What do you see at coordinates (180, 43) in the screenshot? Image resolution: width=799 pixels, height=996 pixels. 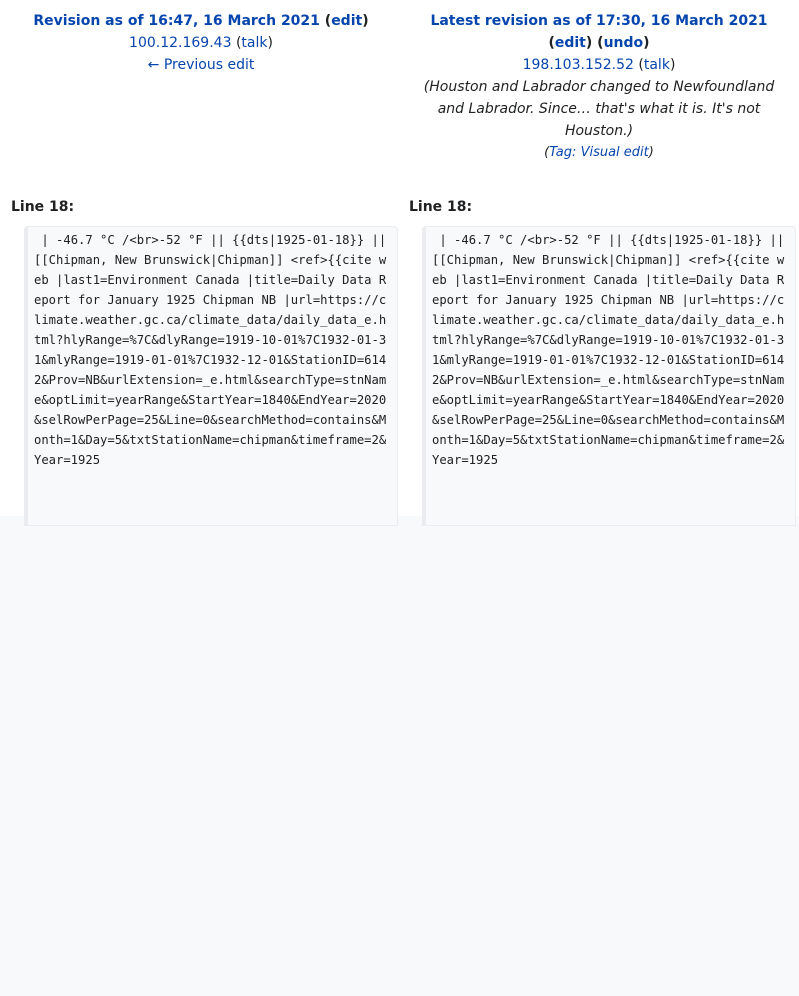 I see `old-user-link: 100.12.169.43` at bounding box center [180, 43].